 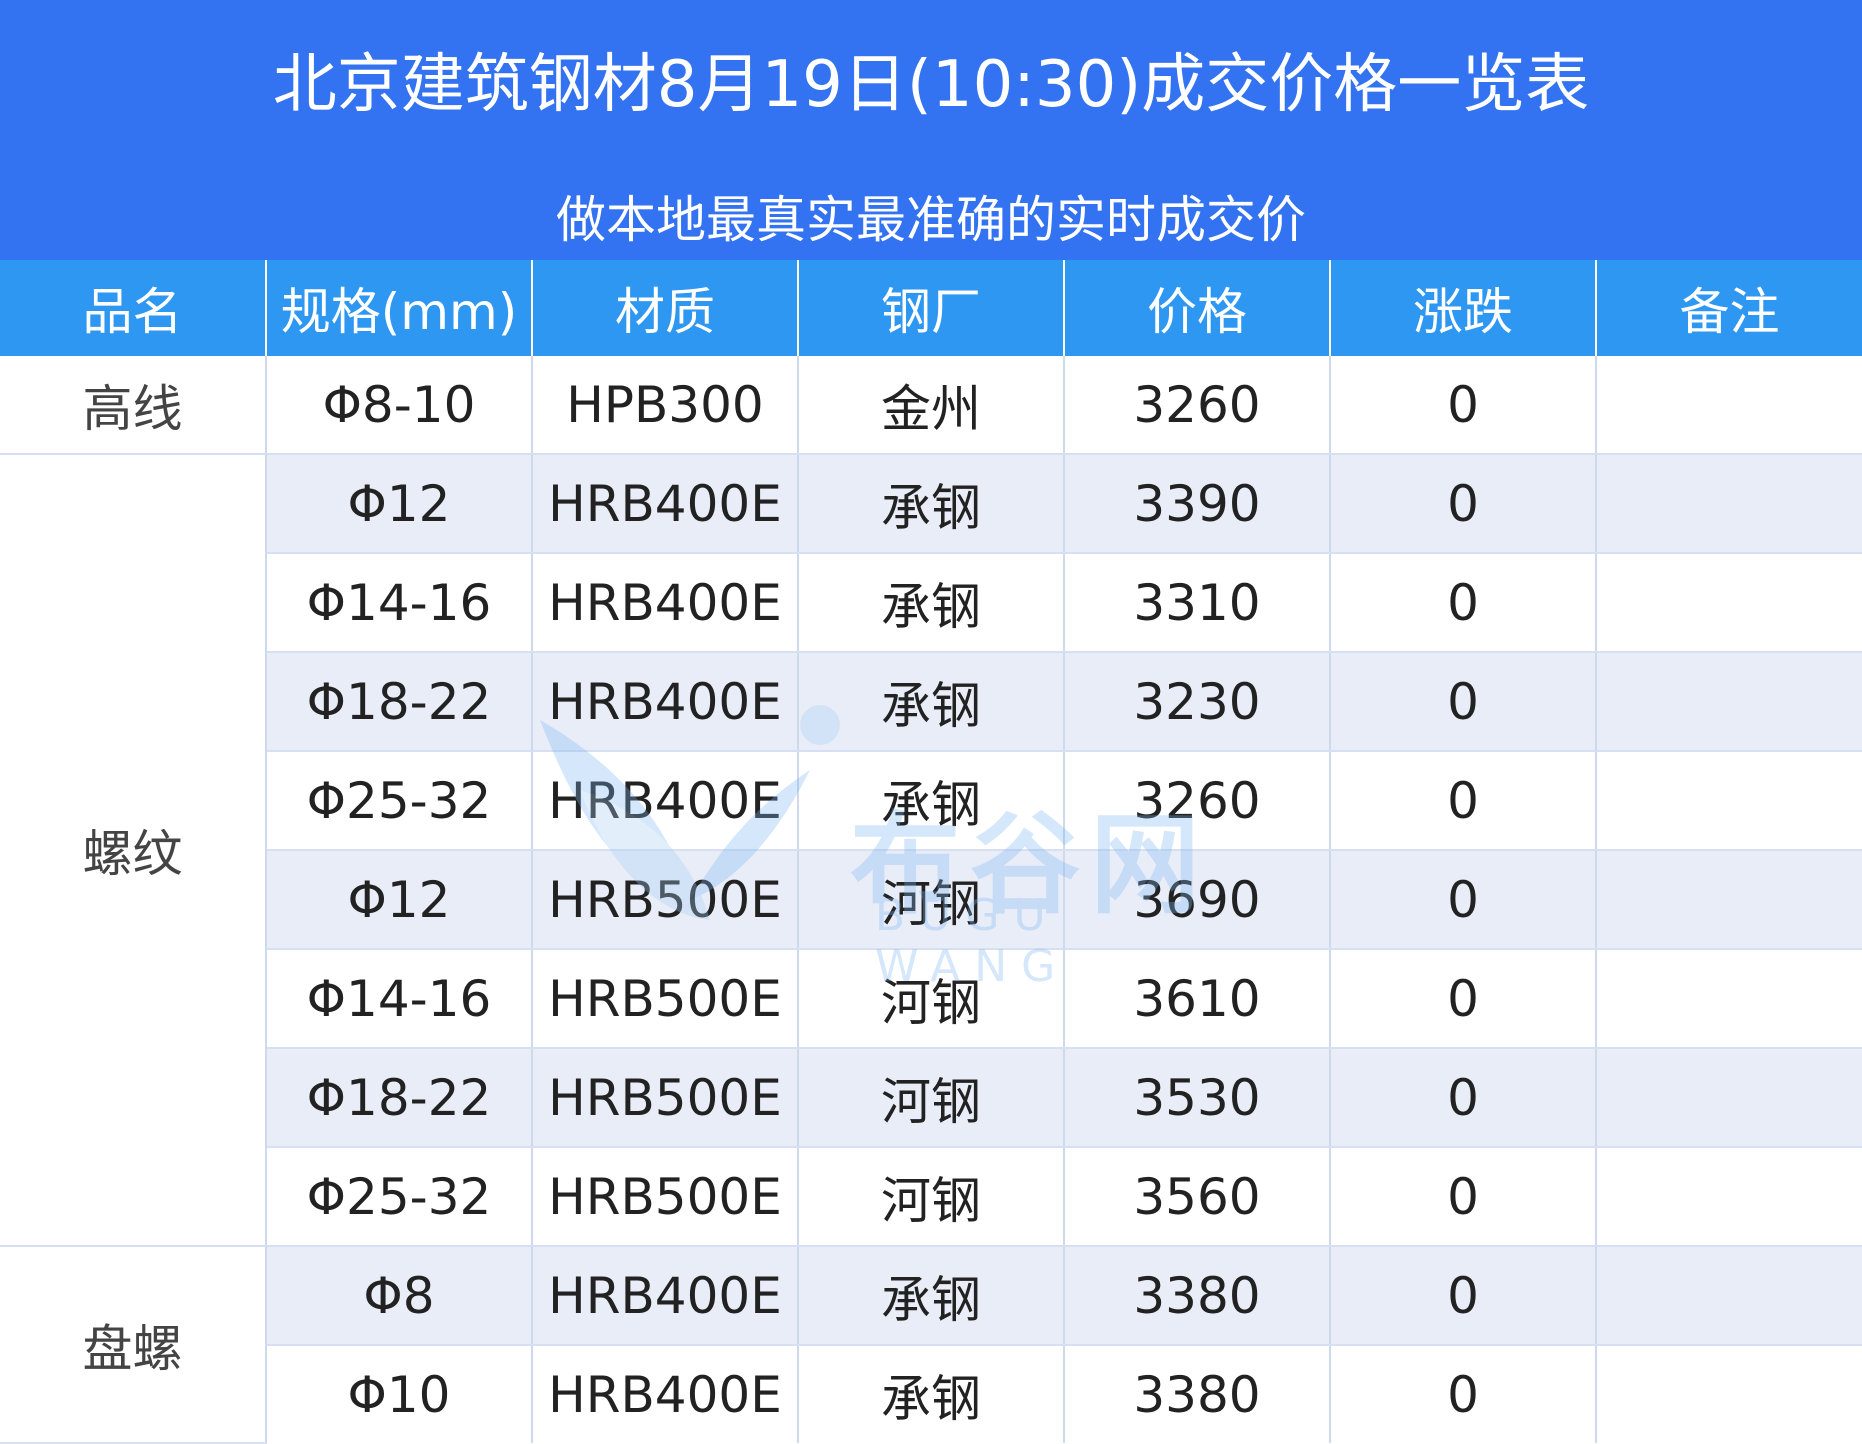 I want to click on table-row: 盘螺 Φ8 HRB400E 承钢 3380 0, so click(x=931, y=1345).